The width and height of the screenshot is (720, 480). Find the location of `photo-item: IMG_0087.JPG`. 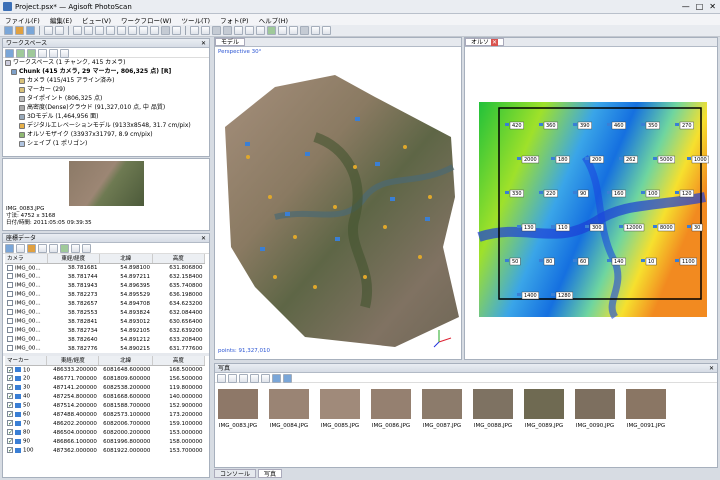

photo-item: IMG_0087.JPG is located at coordinates (442, 409).